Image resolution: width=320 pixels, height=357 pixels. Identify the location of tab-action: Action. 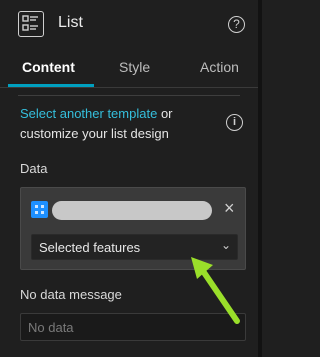
(219, 67).